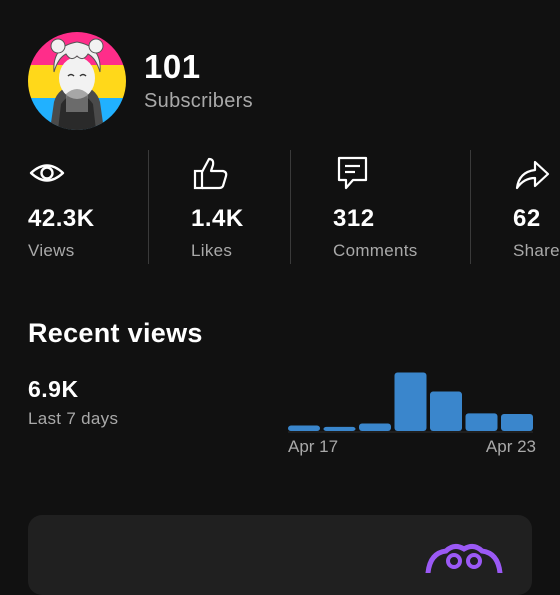 The width and height of the screenshot is (560, 595). I want to click on profile-avatar, so click(77, 81).